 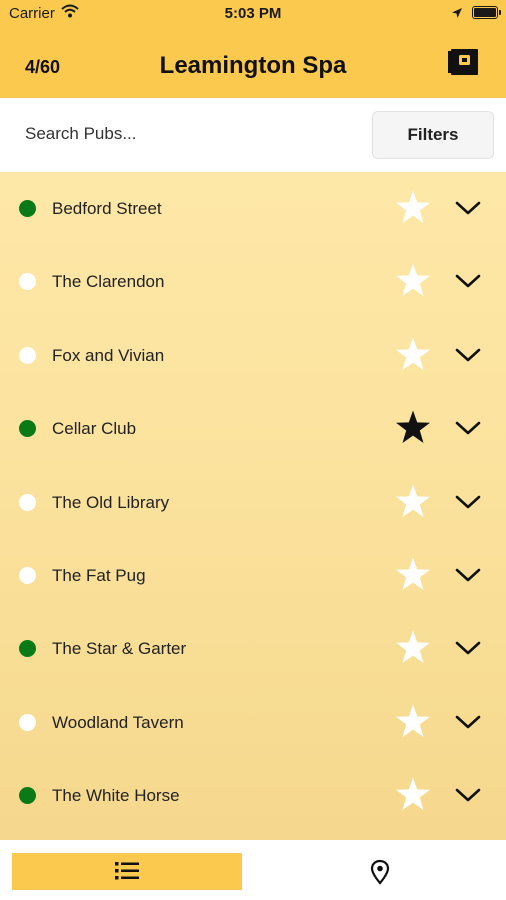 I want to click on list-icon, so click(x=127, y=871).